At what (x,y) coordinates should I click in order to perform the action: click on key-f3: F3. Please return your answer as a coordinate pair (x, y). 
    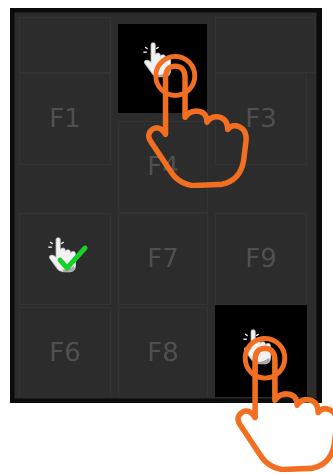
    Looking at the image, I should click on (261, 119).